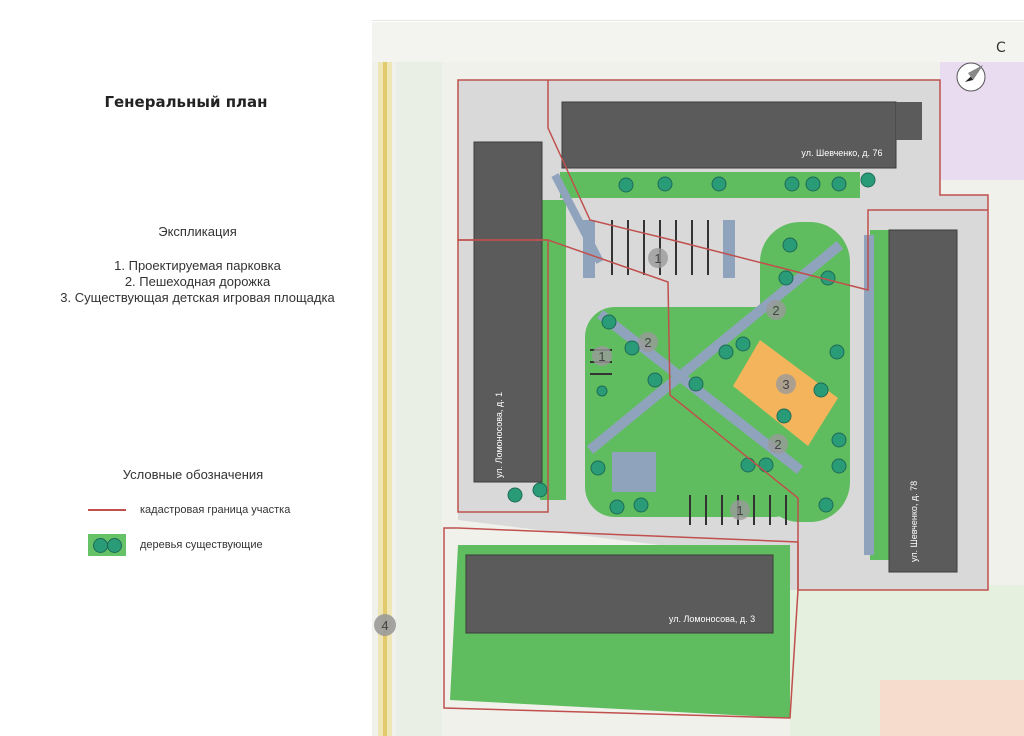 The image size is (1024, 736). What do you see at coordinates (698, 42) in the screenshot?
I see `upper-strip` at bounding box center [698, 42].